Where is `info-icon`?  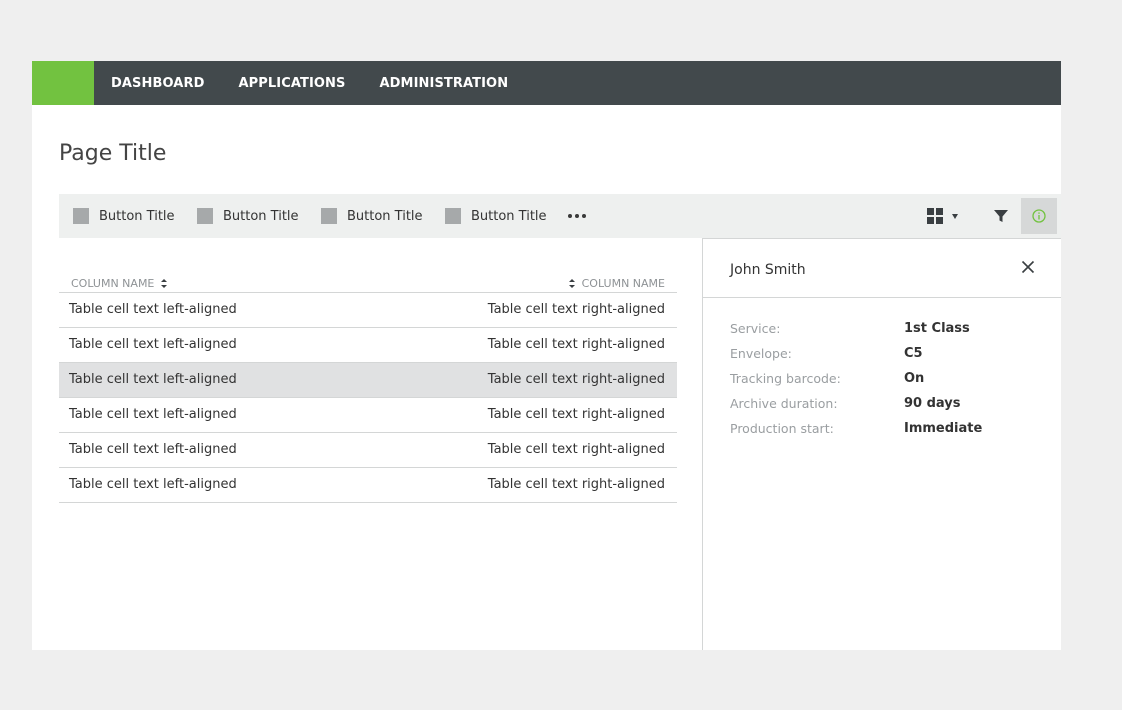
info-icon is located at coordinates (1039, 216).